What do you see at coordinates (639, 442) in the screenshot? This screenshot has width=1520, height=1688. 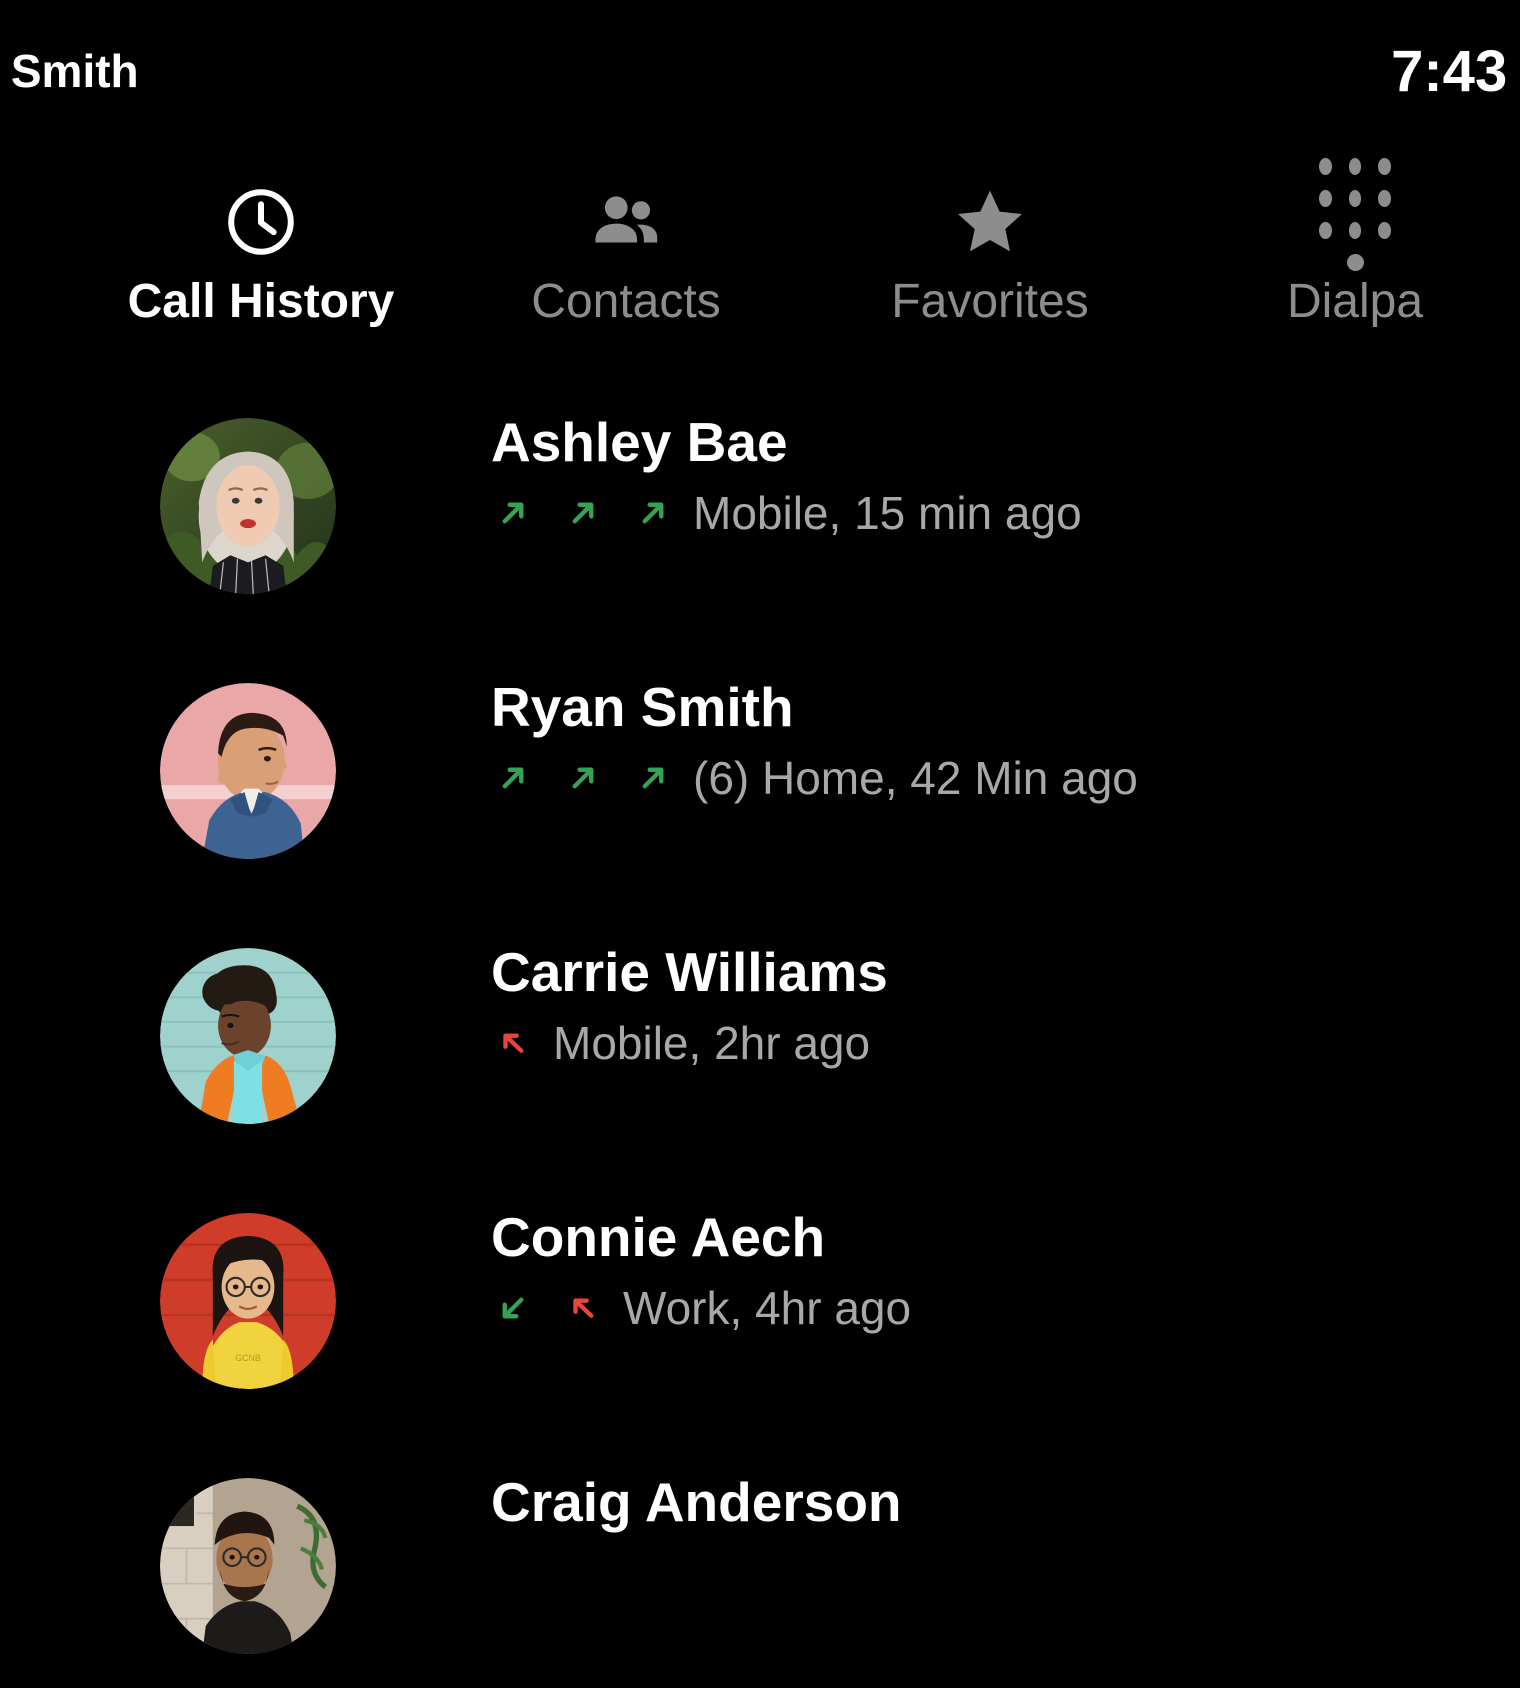 I see `contact-name: Ashley Bae` at bounding box center [639, 442].